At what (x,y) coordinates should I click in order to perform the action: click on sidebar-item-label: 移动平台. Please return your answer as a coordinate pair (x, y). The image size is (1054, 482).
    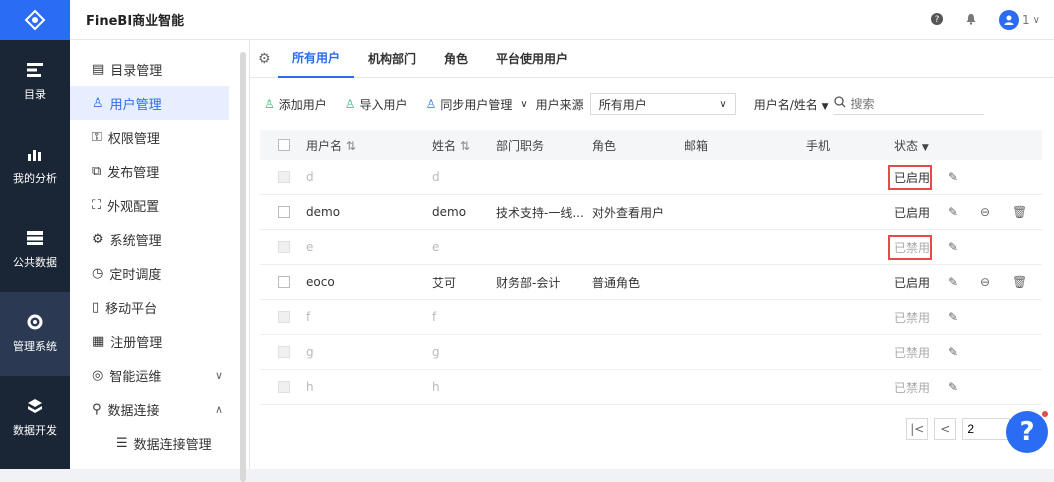
    Looking at the image, I should click on (131, 309).